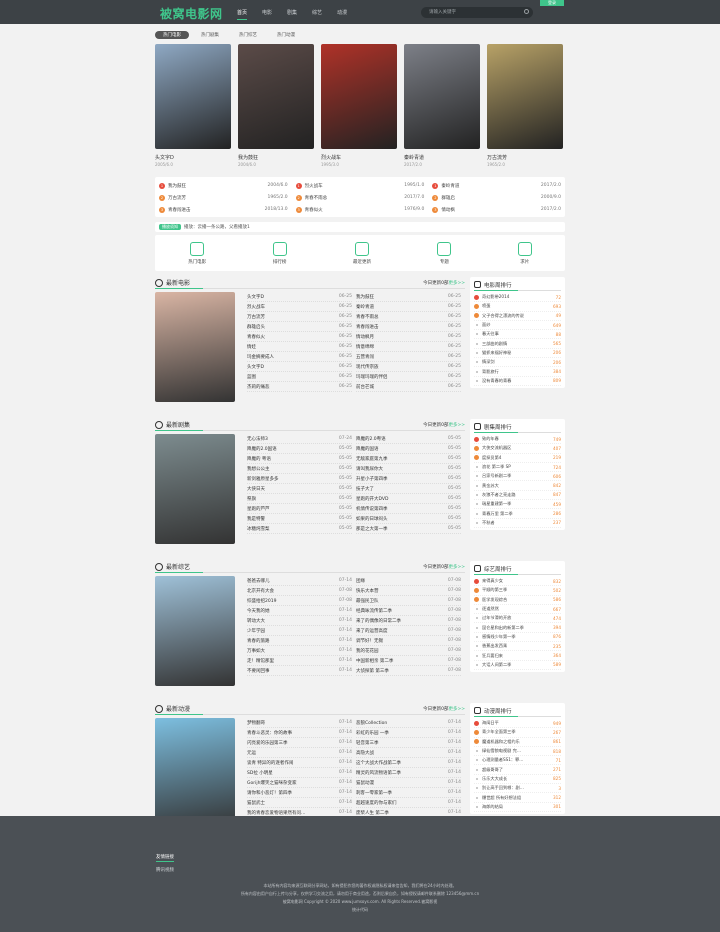 The width and height of the screenshot is (720, 932). Describe the element at coordinates (517, 656) in the screenshot. I see `weekly-rank-name: 狂兵要归来` at that location.